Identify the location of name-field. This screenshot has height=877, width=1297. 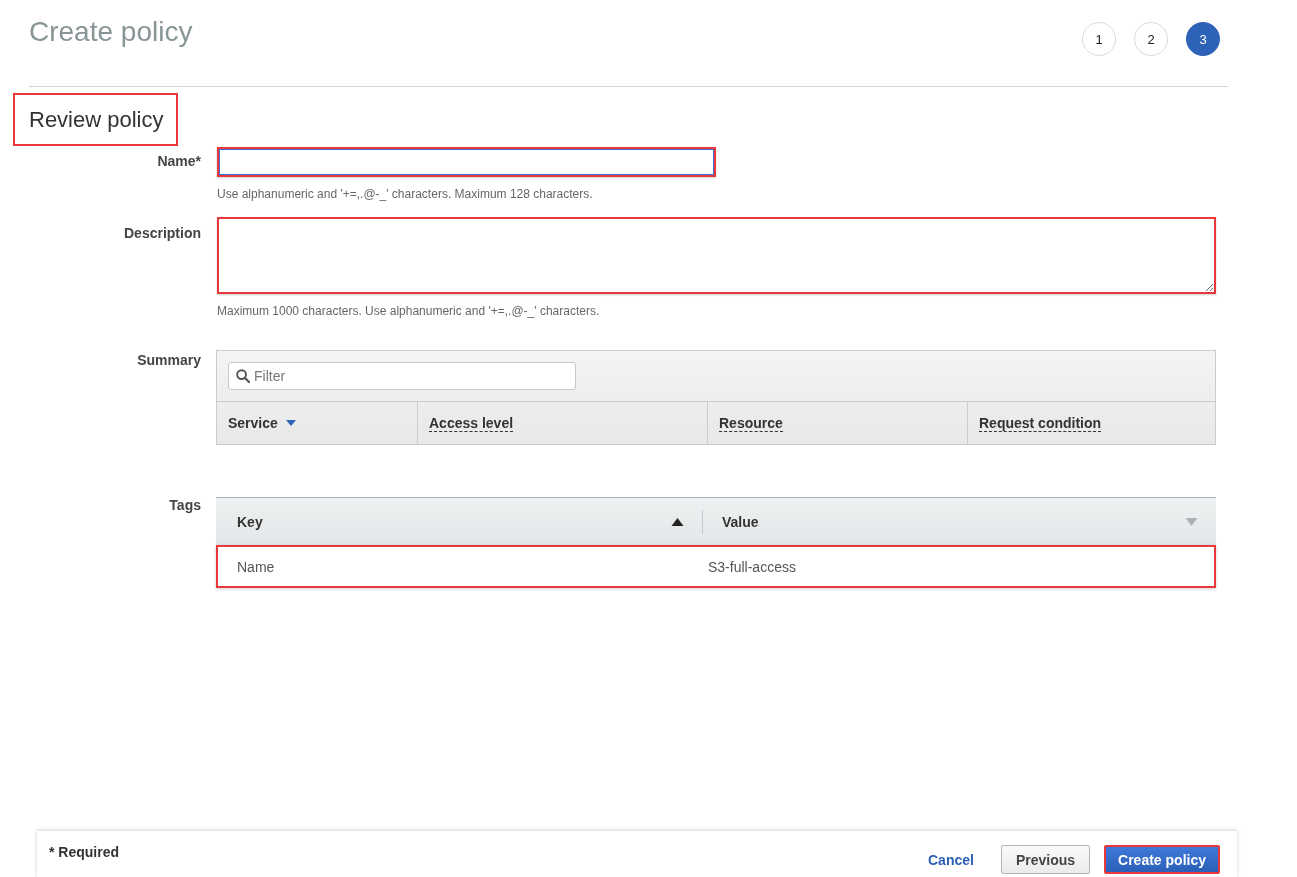
(466, 162).